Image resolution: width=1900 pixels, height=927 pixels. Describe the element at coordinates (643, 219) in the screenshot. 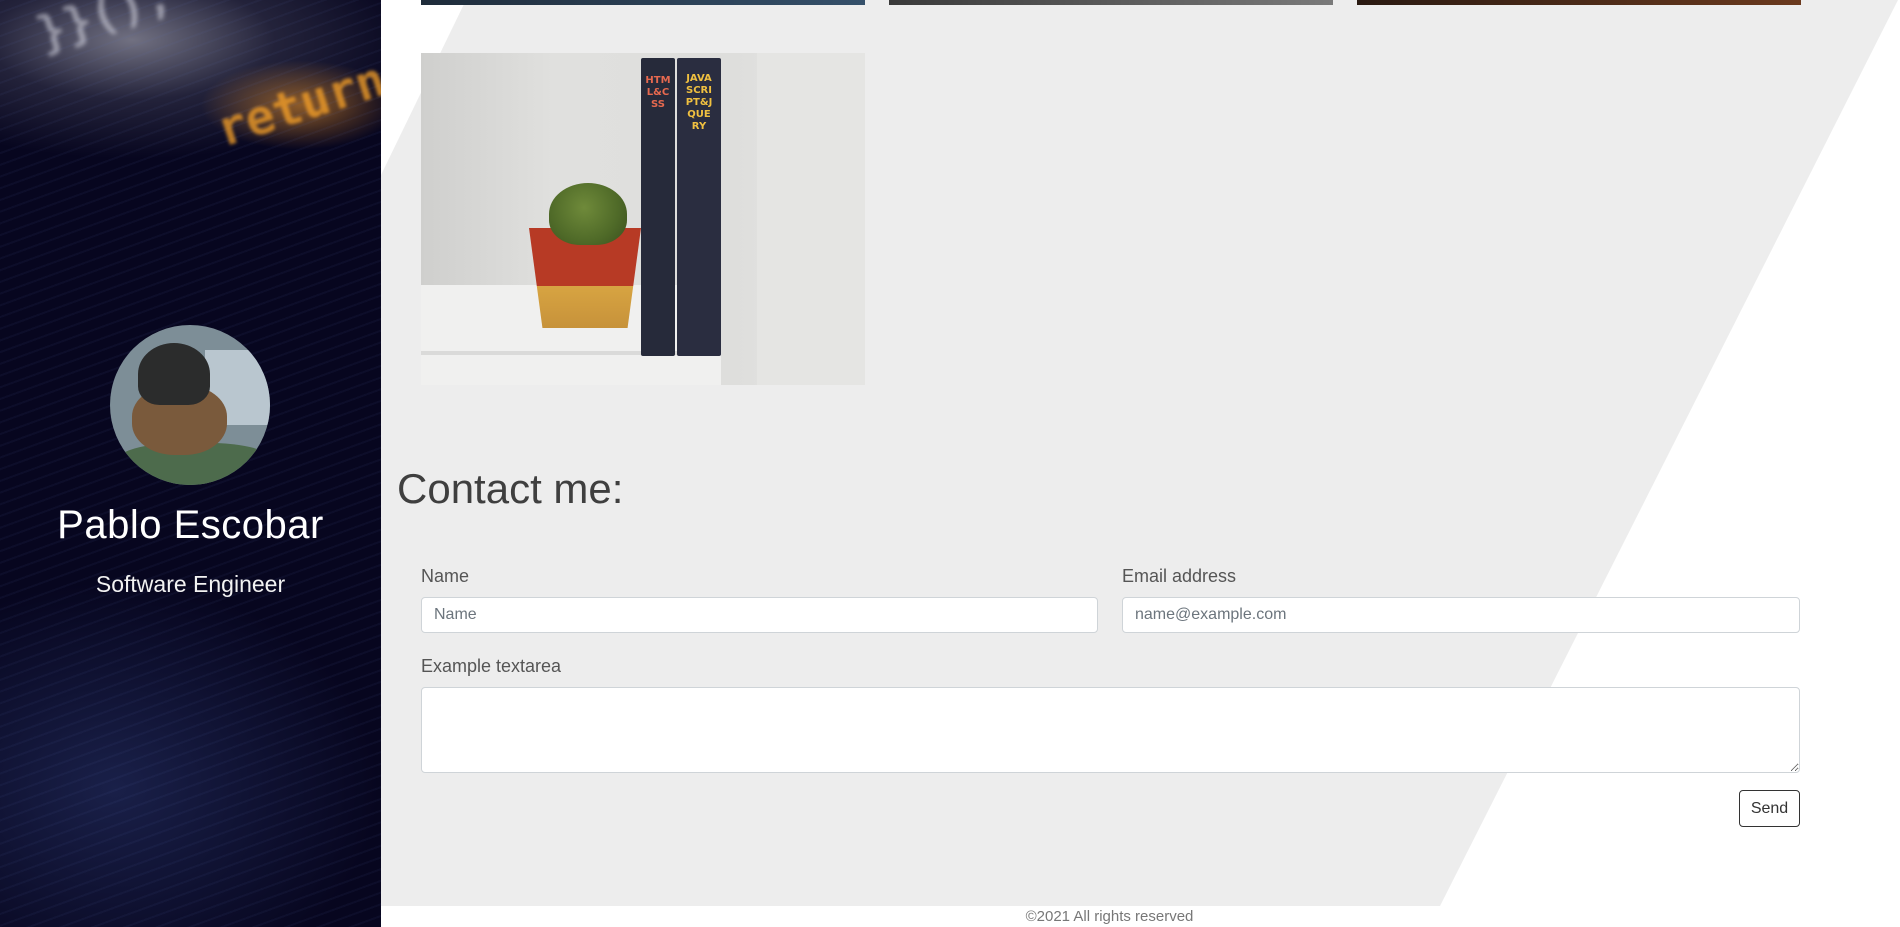

I see `portfolio-photo-cactus-books: HTML&CSS JAVASCRIPT&JQUERY` at that location.